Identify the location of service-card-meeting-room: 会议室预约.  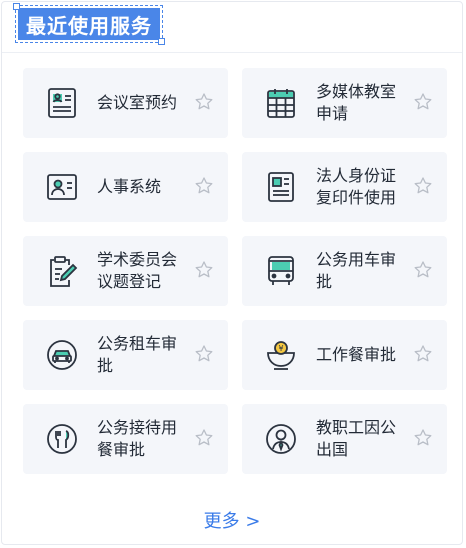
(125, 103).